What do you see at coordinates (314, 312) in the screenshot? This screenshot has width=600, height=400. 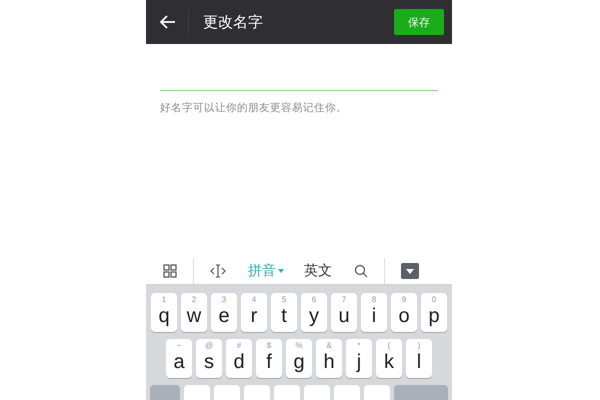 I see `keyboard-key: 6 y` at bounding box center [314, 312].